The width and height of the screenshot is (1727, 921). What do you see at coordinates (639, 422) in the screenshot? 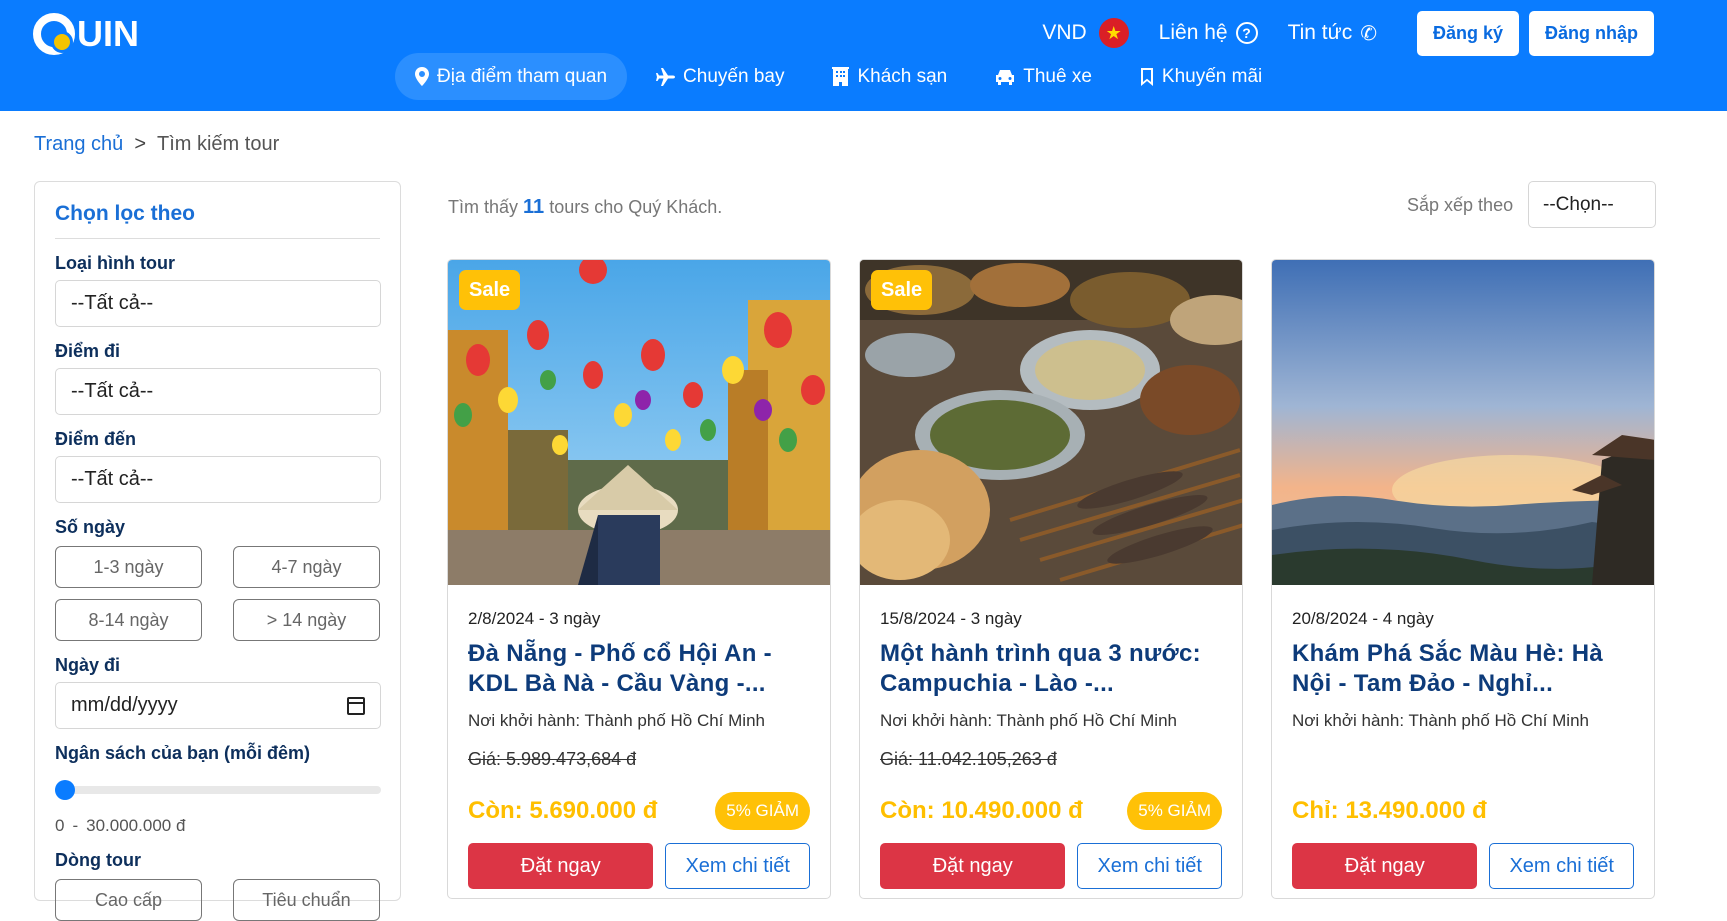
I see `tour-image-hoian-lanterns: Sale` at bounding box center [639, 422].